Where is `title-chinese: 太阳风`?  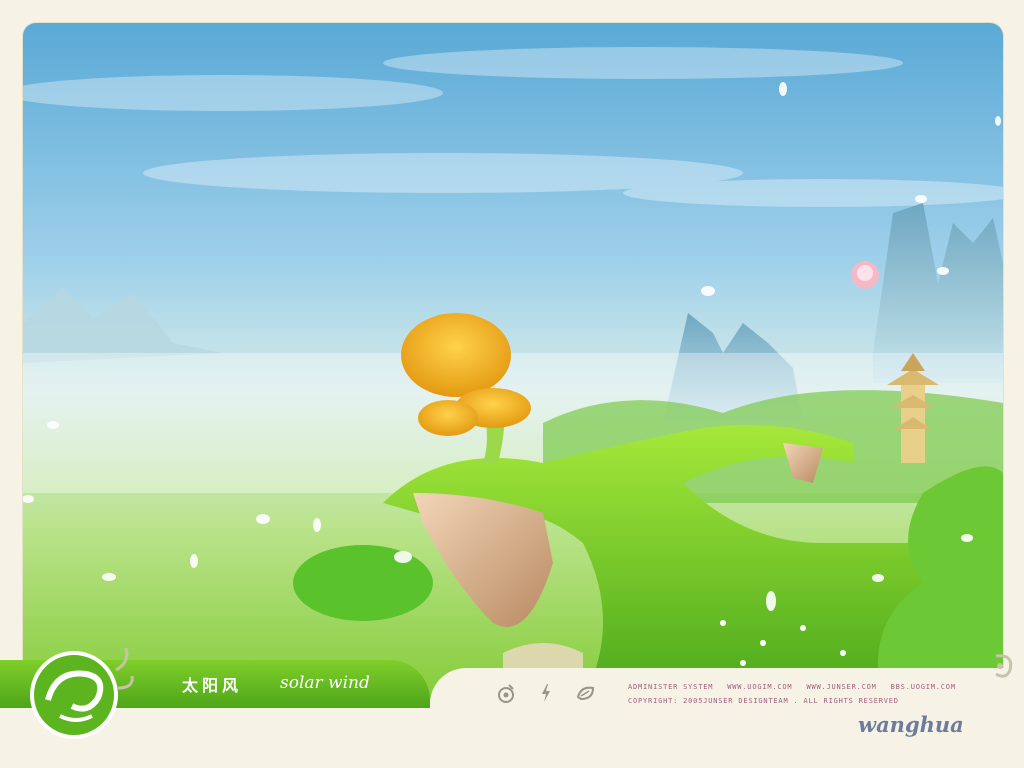
title-chinese: 太阳风 is located at coordinates (212, 685).